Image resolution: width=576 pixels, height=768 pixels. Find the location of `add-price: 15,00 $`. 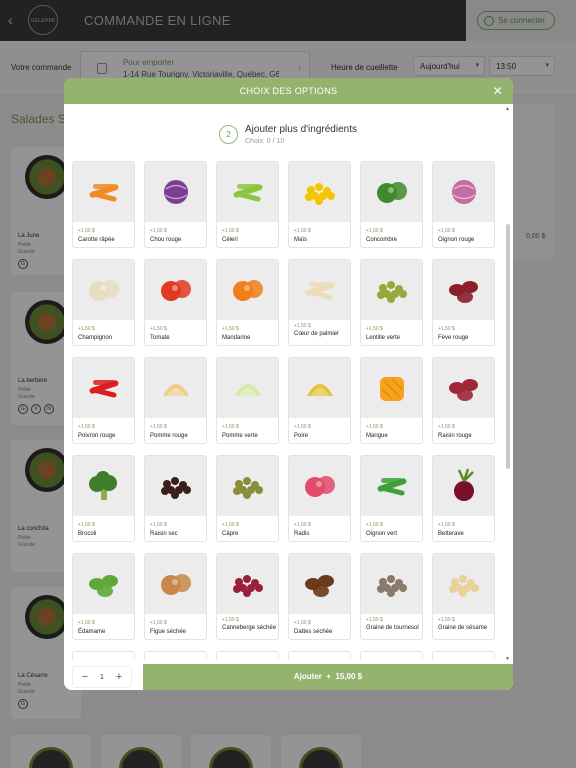

add-price: 15,00 $ is located at coordinates (349, 676).